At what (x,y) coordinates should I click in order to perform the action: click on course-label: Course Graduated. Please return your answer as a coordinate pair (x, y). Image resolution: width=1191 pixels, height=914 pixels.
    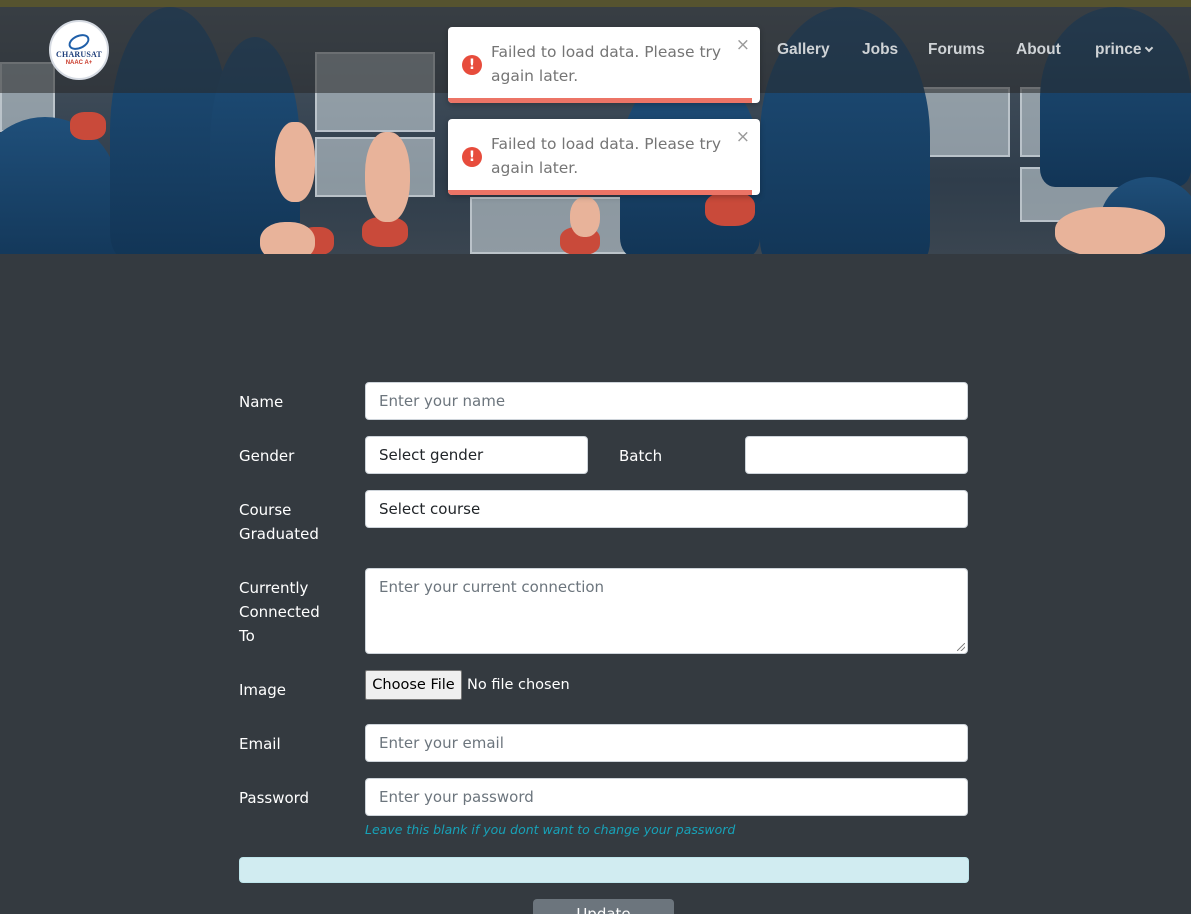
    Looking at the image, I should click on (279, 522).